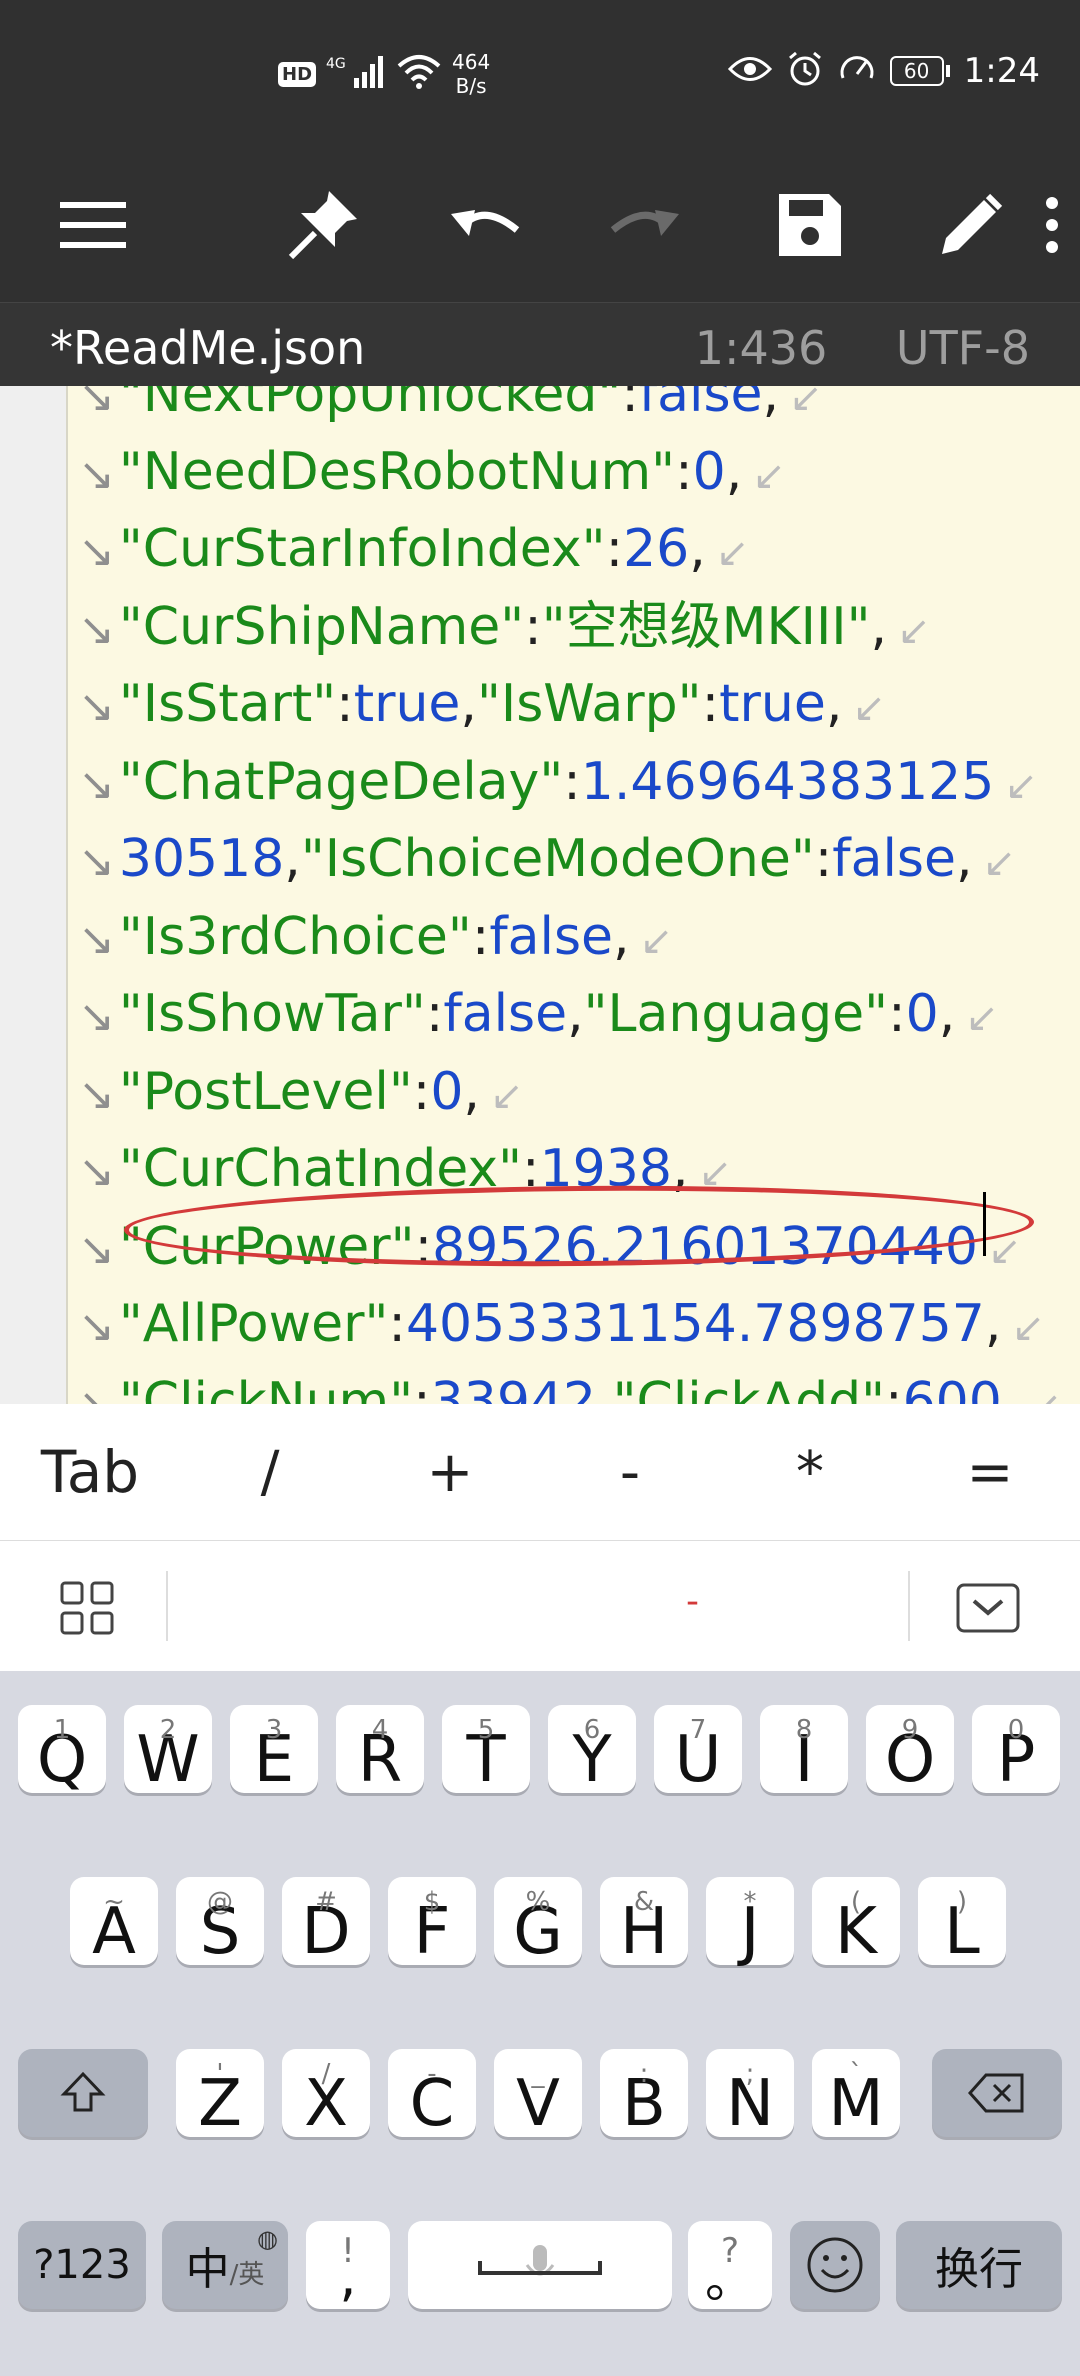 The image size is (1080, 2376). What do you see at coordinates (579, 1093) in the screenshot?
I see `code-line: ↘"PostLevel":0, ↙` at bounding box center [579, 1093].